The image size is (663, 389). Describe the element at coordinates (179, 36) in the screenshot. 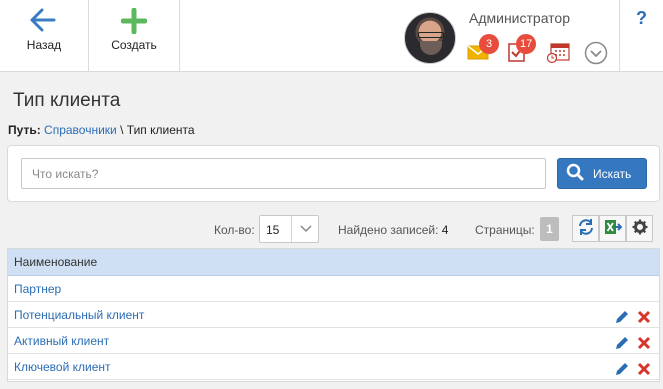

I see `divider` at that location.